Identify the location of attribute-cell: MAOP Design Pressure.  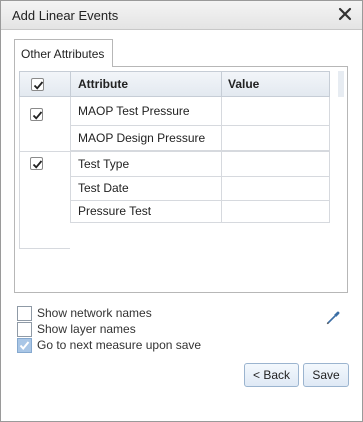
(146, 138).